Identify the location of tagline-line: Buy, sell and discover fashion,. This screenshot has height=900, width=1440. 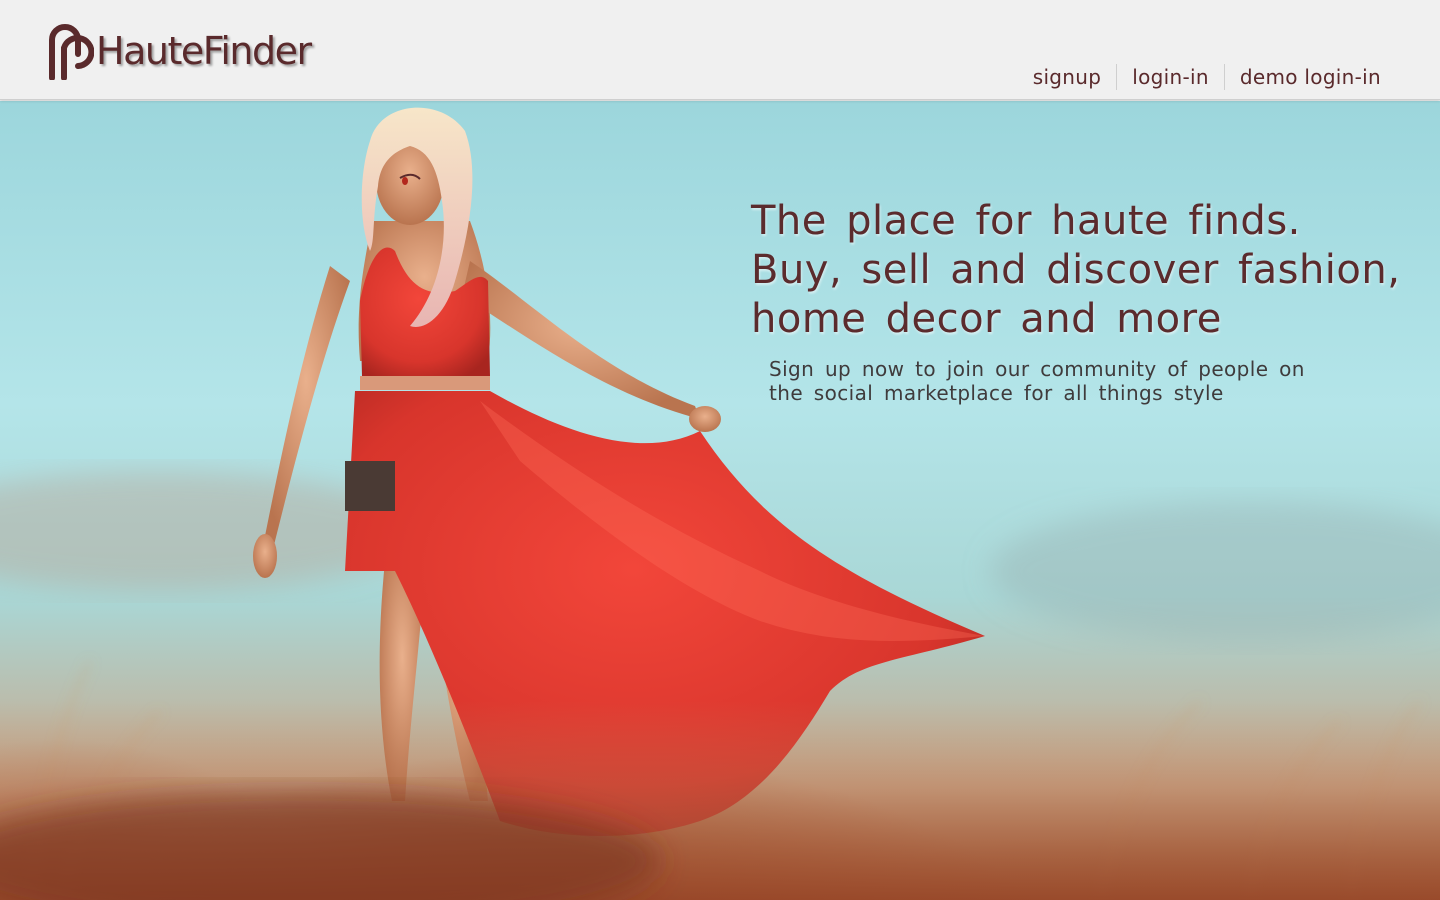
(1076, 270).